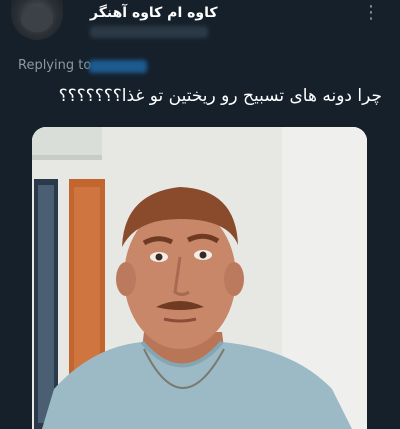 The width and height of the screenshot is (400, 429). I want to click on reply-target-handle-blurred, so click(118, 66).